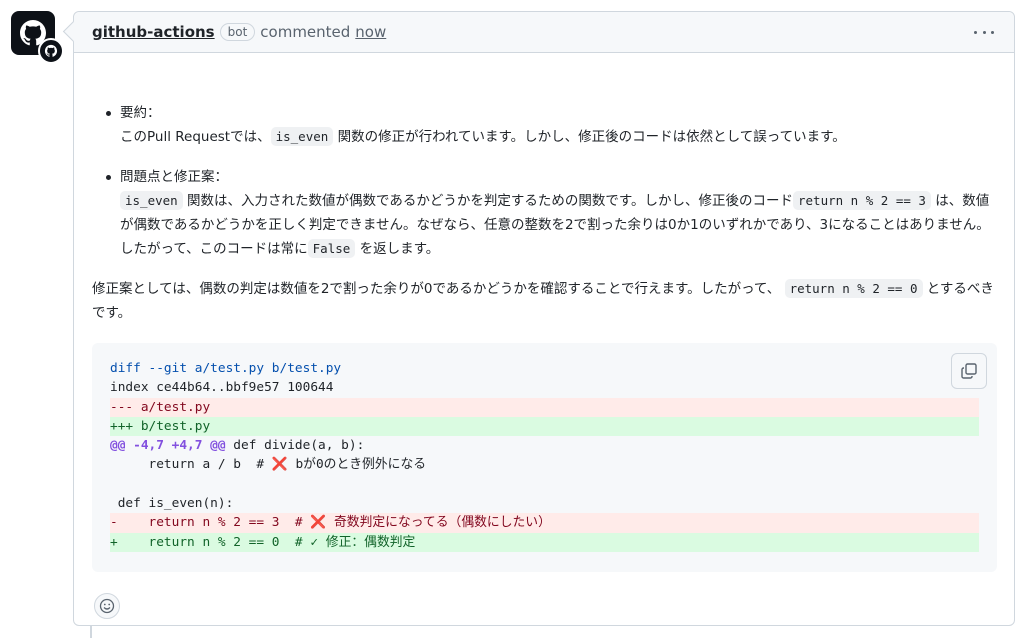 This screenshot has height=638, width=1024. Describe the element at coordinates (237, 32) in the screenshot. I see `bot-badge: bot` at that location.